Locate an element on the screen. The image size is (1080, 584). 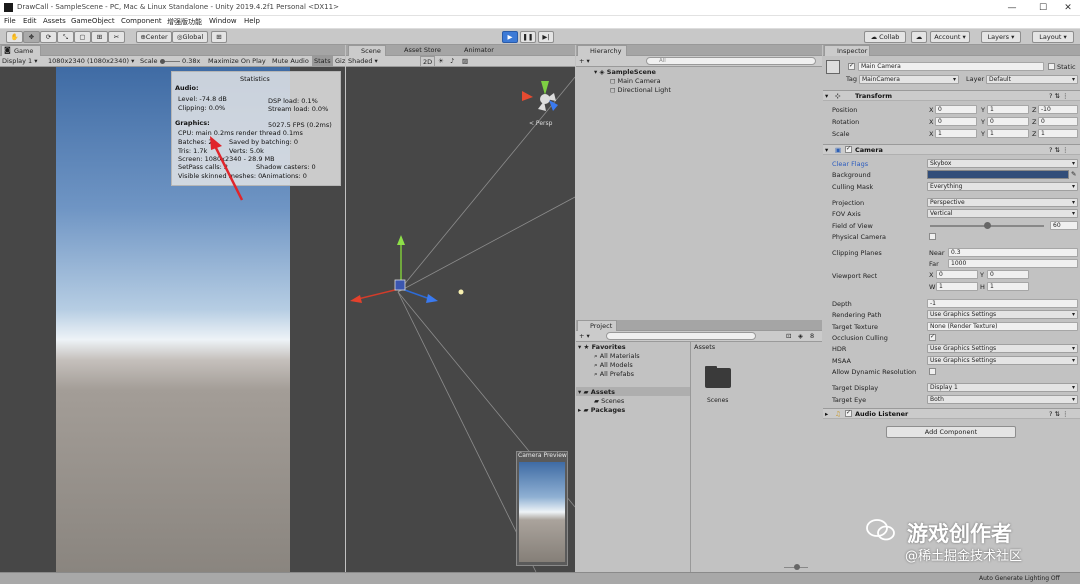
pause-button-icon: ❚❚ is located at coordinates (528, 37).